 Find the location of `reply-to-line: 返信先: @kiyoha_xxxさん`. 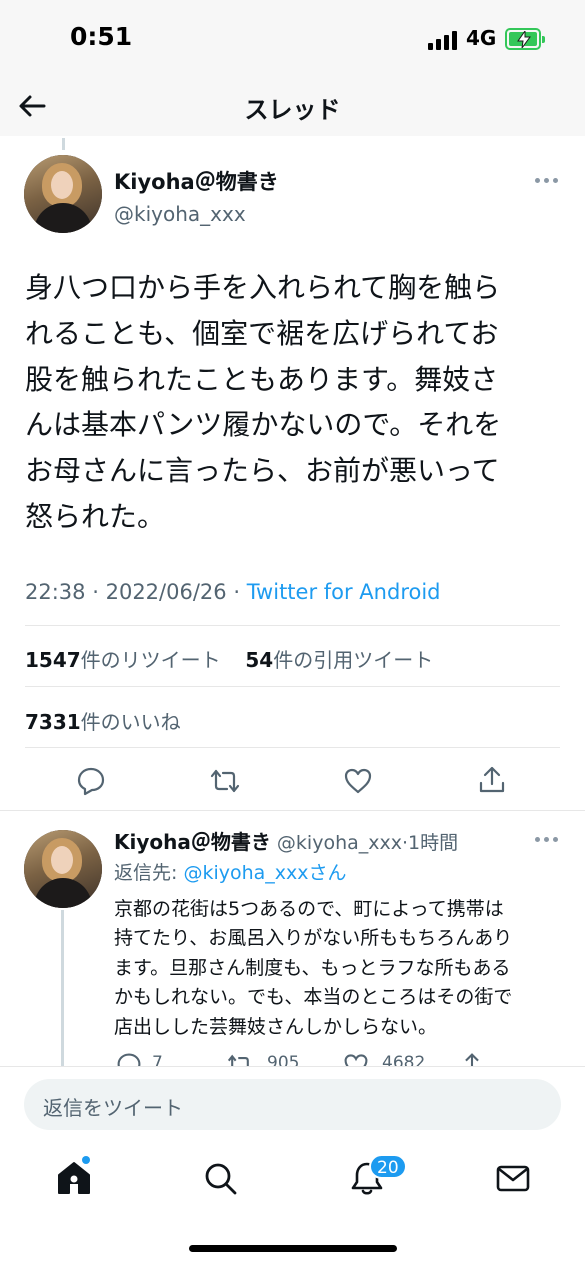

reply-to-line: 返信先: @kiyoha_xxxさん is located at coordinates (230, 873).